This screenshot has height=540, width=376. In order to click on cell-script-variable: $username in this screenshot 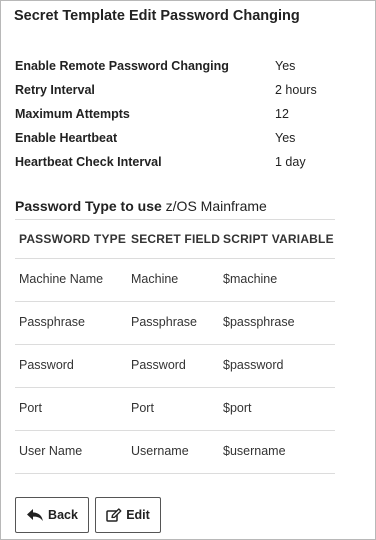, I will do `click(254, 451)`.